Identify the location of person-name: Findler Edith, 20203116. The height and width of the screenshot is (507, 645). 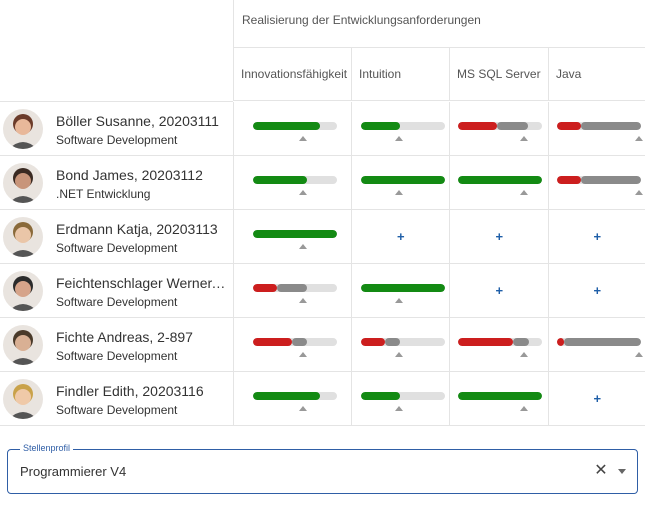
(130, 391).